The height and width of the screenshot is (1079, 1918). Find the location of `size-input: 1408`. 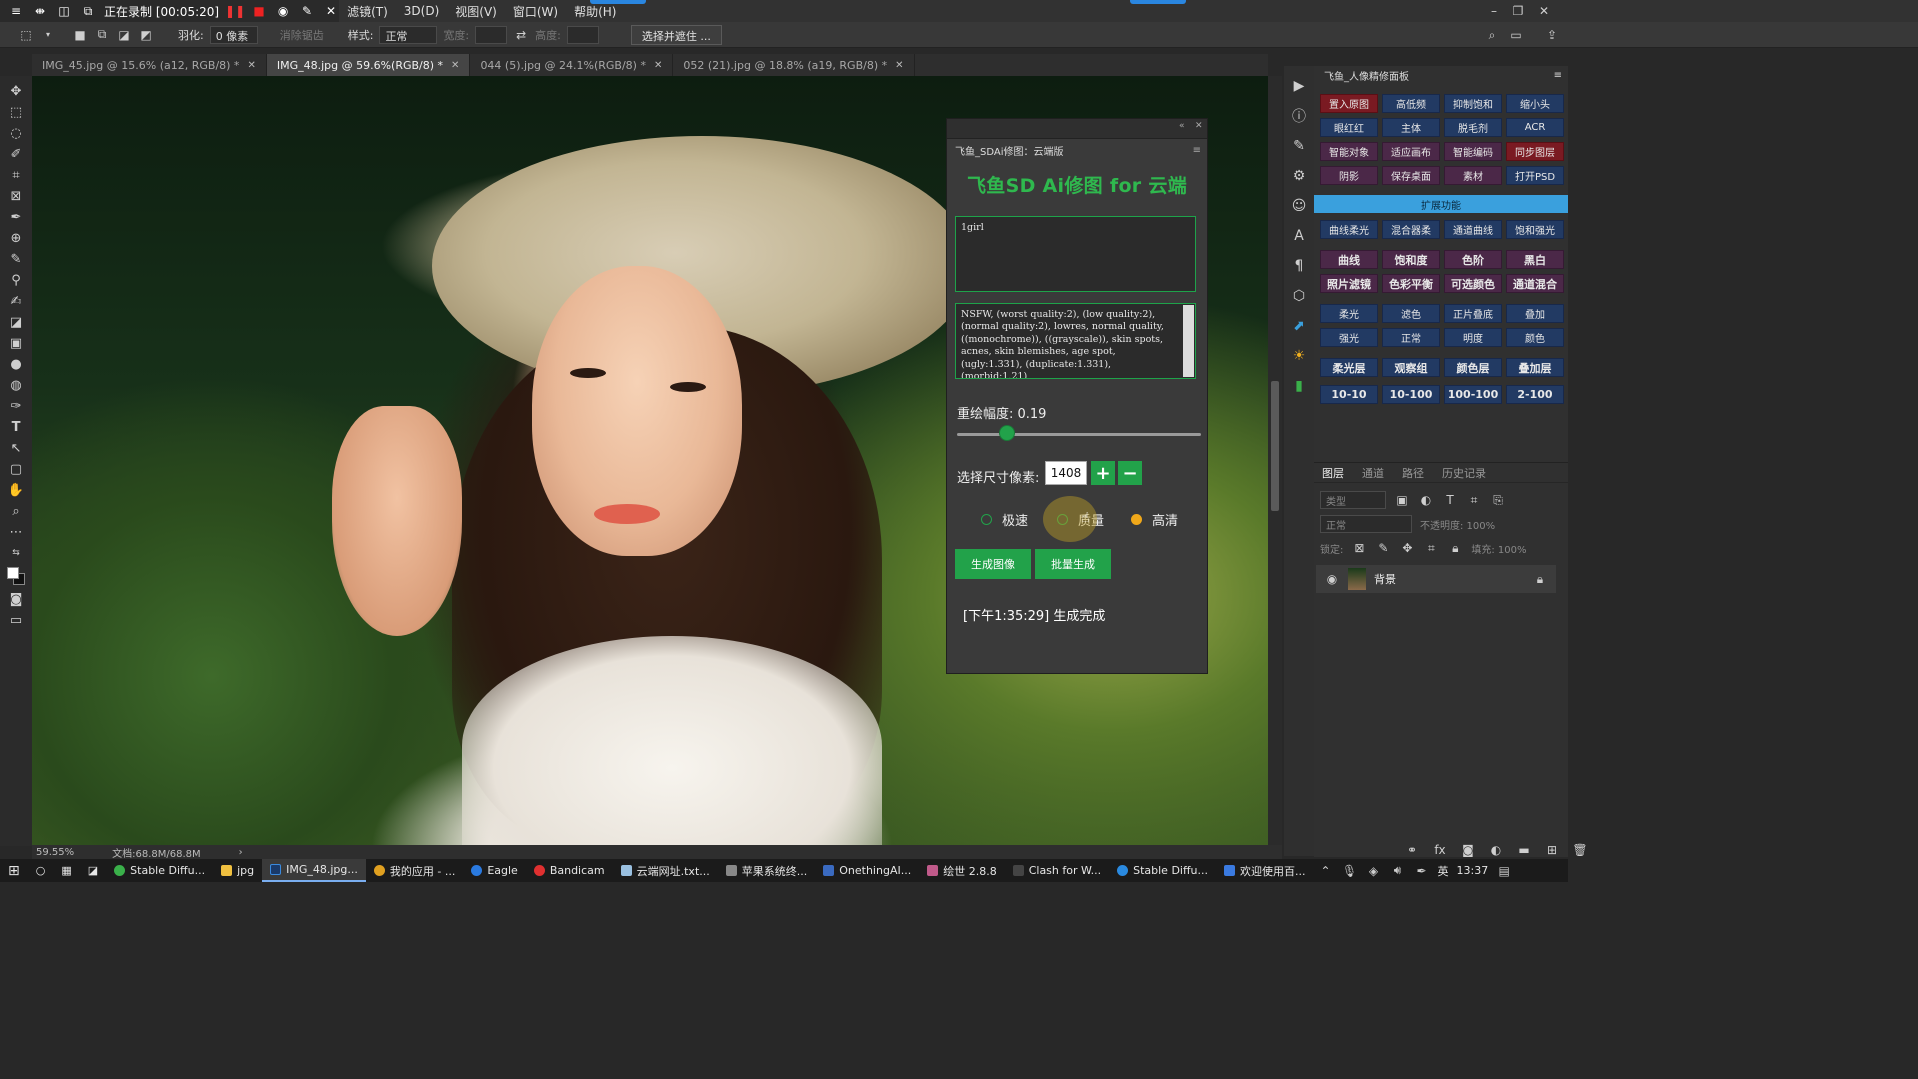

size-input: 1408 is located at coordinates (1066, 473).